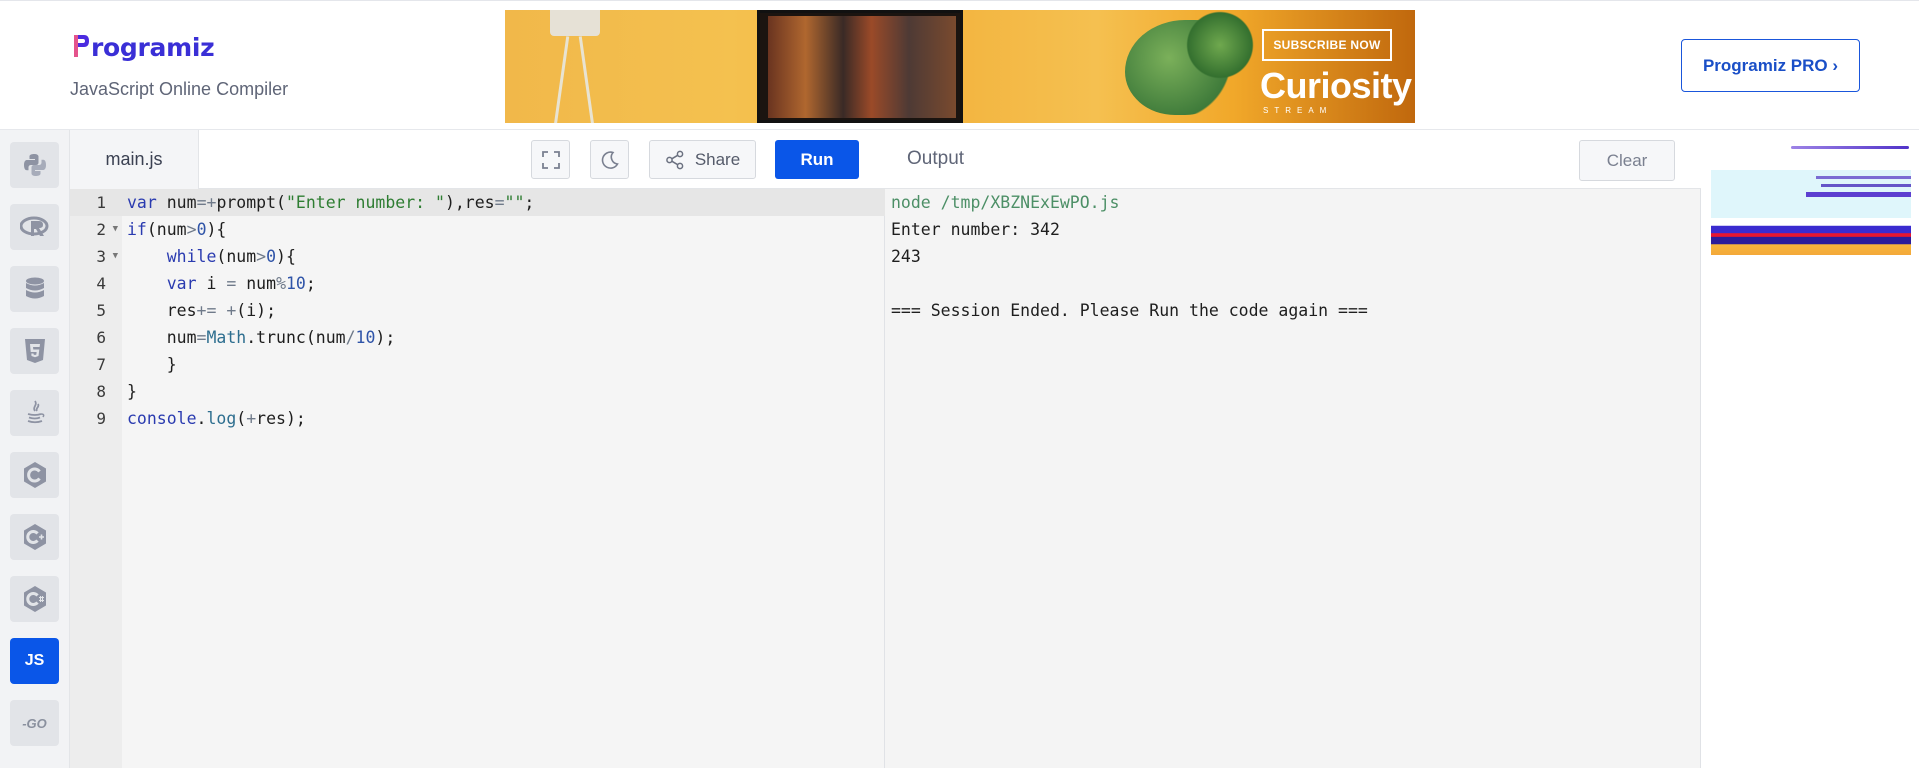 This screenshot has height=768, width=1919. What do you see at coordinates (216, 418) in the screenshot?
I see `code-line: console.log(+res);` at bounding box center [216, 418].